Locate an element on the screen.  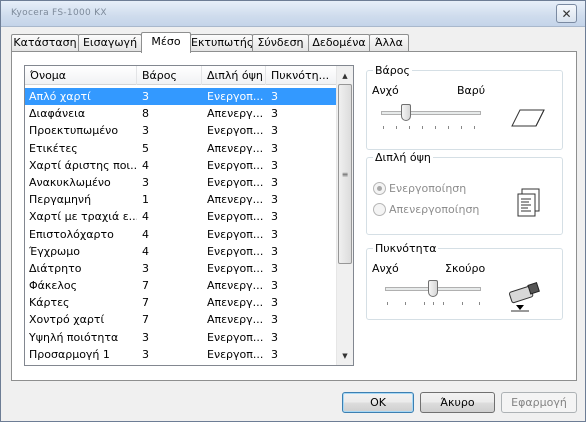
list-item: Ανακυκλωμένο 3 Ενεργοπ... 3 is located at coordinates (181, 182).